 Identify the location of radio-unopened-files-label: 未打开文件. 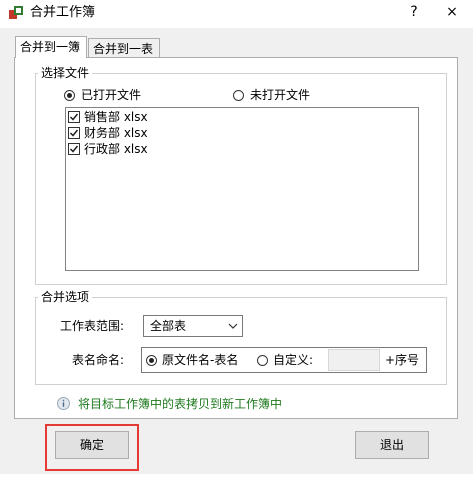
(280, 95).